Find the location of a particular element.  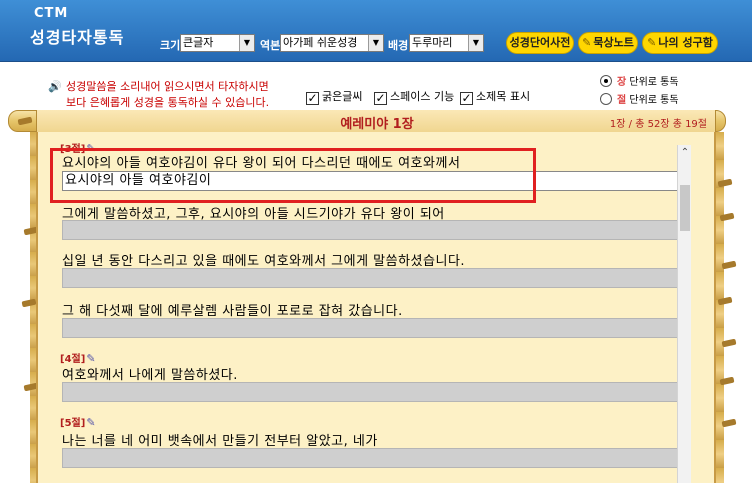

space-function-checkbox: ✓ 스페이스 기능 is located at coordinates (414, 96).